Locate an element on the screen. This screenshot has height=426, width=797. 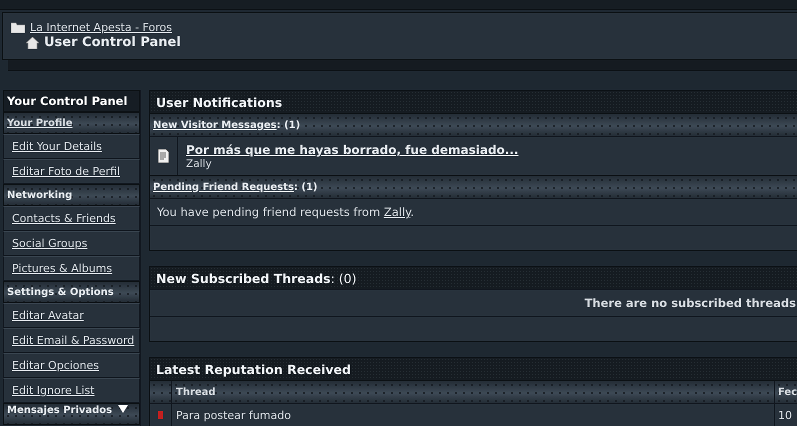
friend-requests-link: Pending Friend Requests is located at coordinates (223, 187).